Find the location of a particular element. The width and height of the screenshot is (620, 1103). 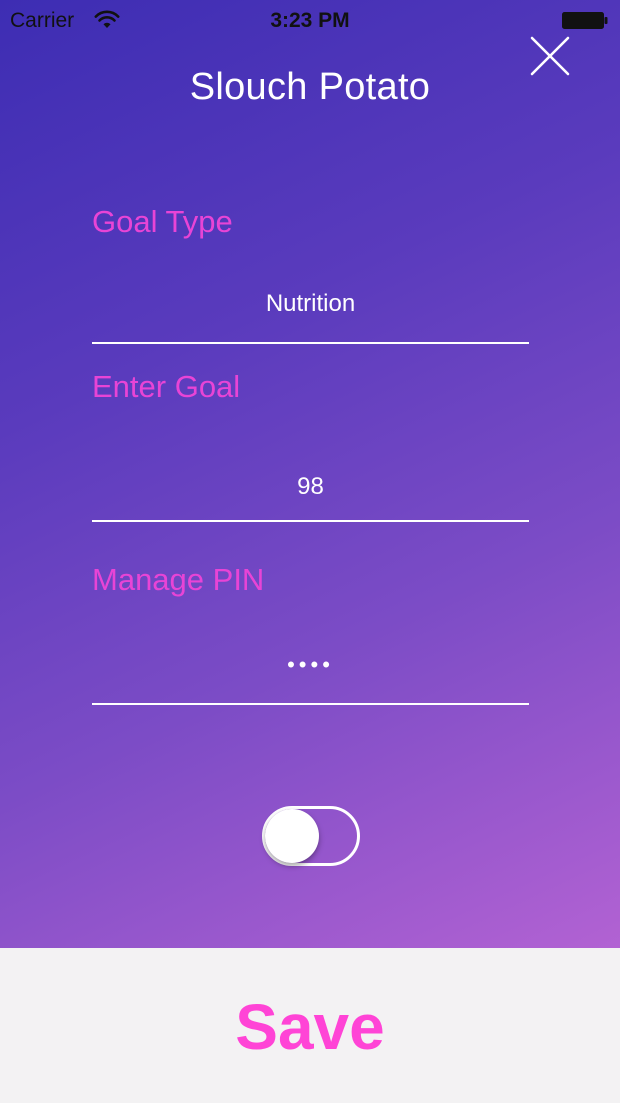

pin-underline is located at coordinates (310, 704).